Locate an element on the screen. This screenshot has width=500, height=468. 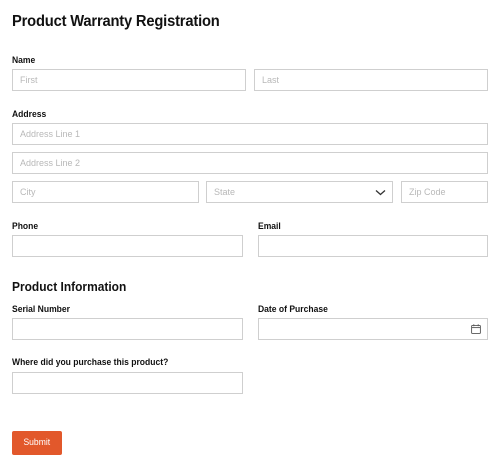
submit-button-label: Submit is located at coordinates (37, 442).